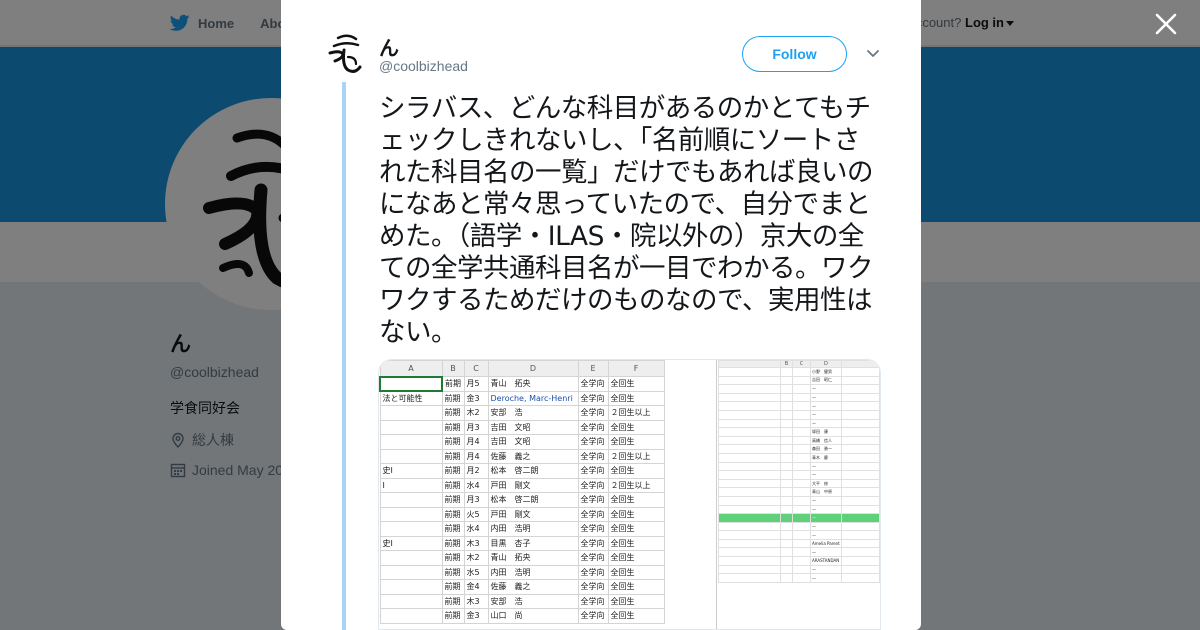  Describe the element at coordinates (522, 587) in the screenshot. I see `spreadsheet-row: 前期 金4 佐藤 義之 全学向 全回生` at that location.